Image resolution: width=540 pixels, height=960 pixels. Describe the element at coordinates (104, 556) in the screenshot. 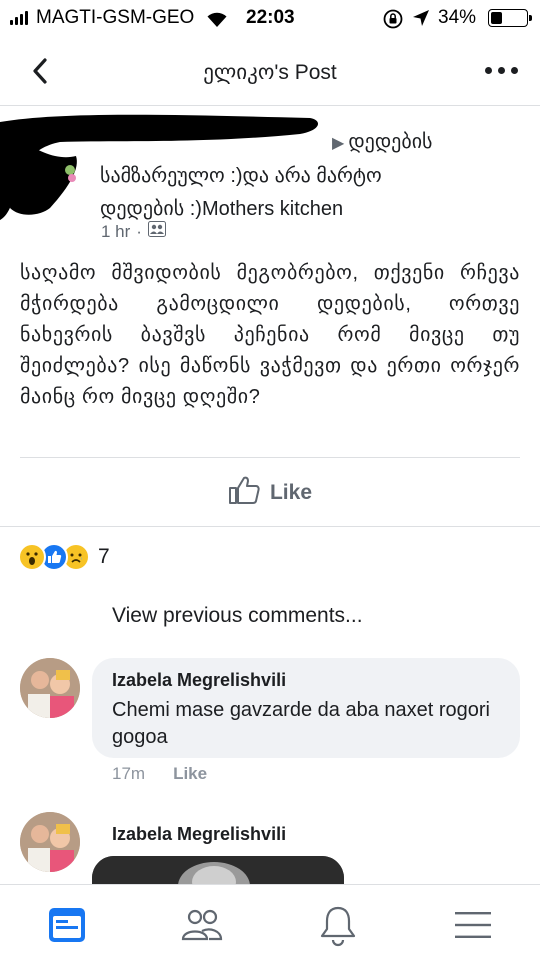

I see `reaction-count: 7` at that location.